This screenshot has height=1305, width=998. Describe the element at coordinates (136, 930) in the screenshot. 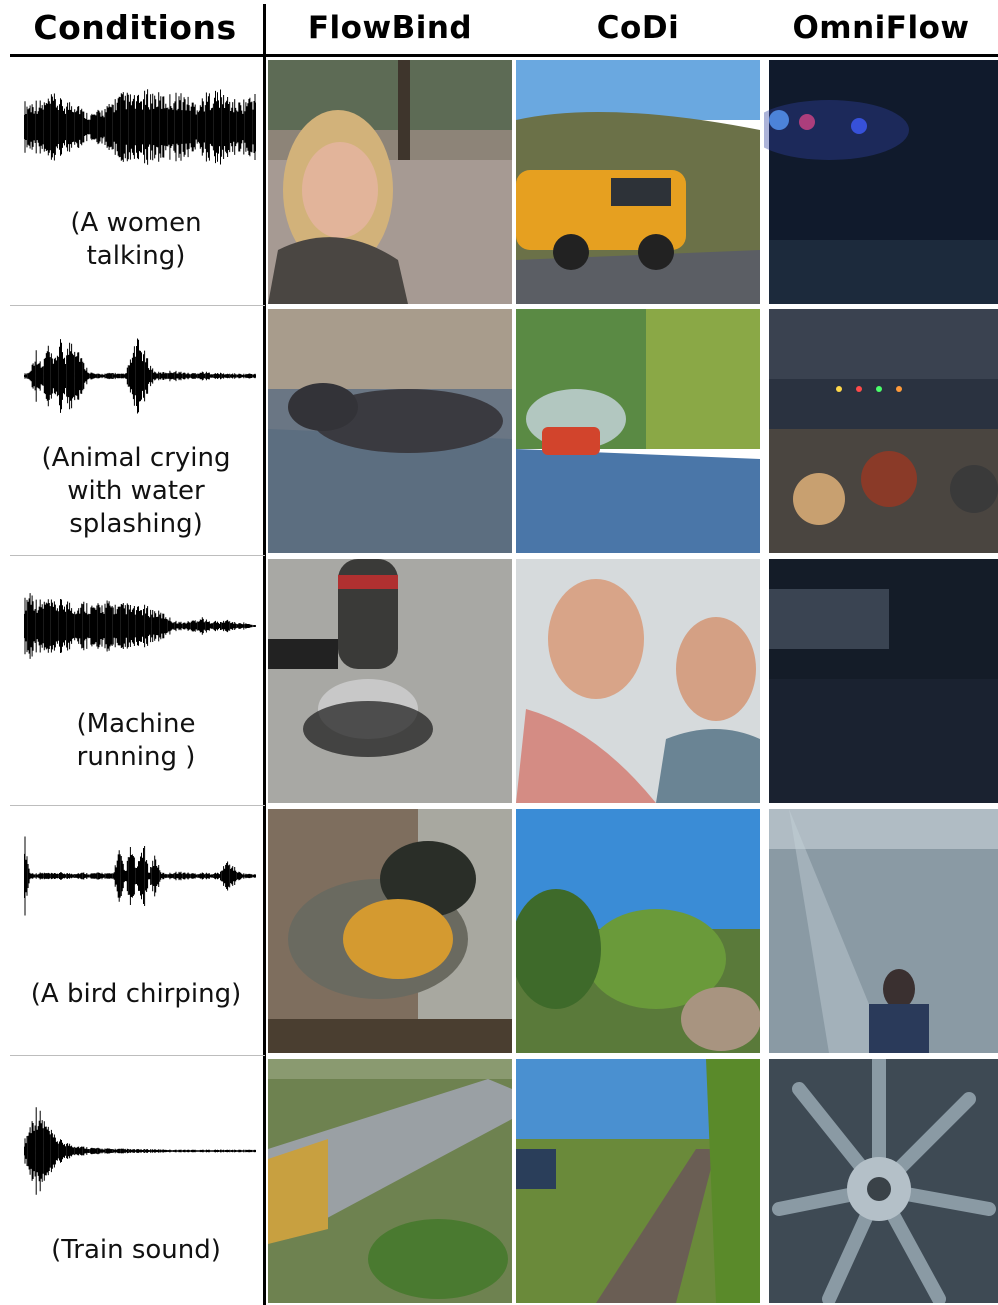

I see `condition-cell: (A bird chirping)` at that location.